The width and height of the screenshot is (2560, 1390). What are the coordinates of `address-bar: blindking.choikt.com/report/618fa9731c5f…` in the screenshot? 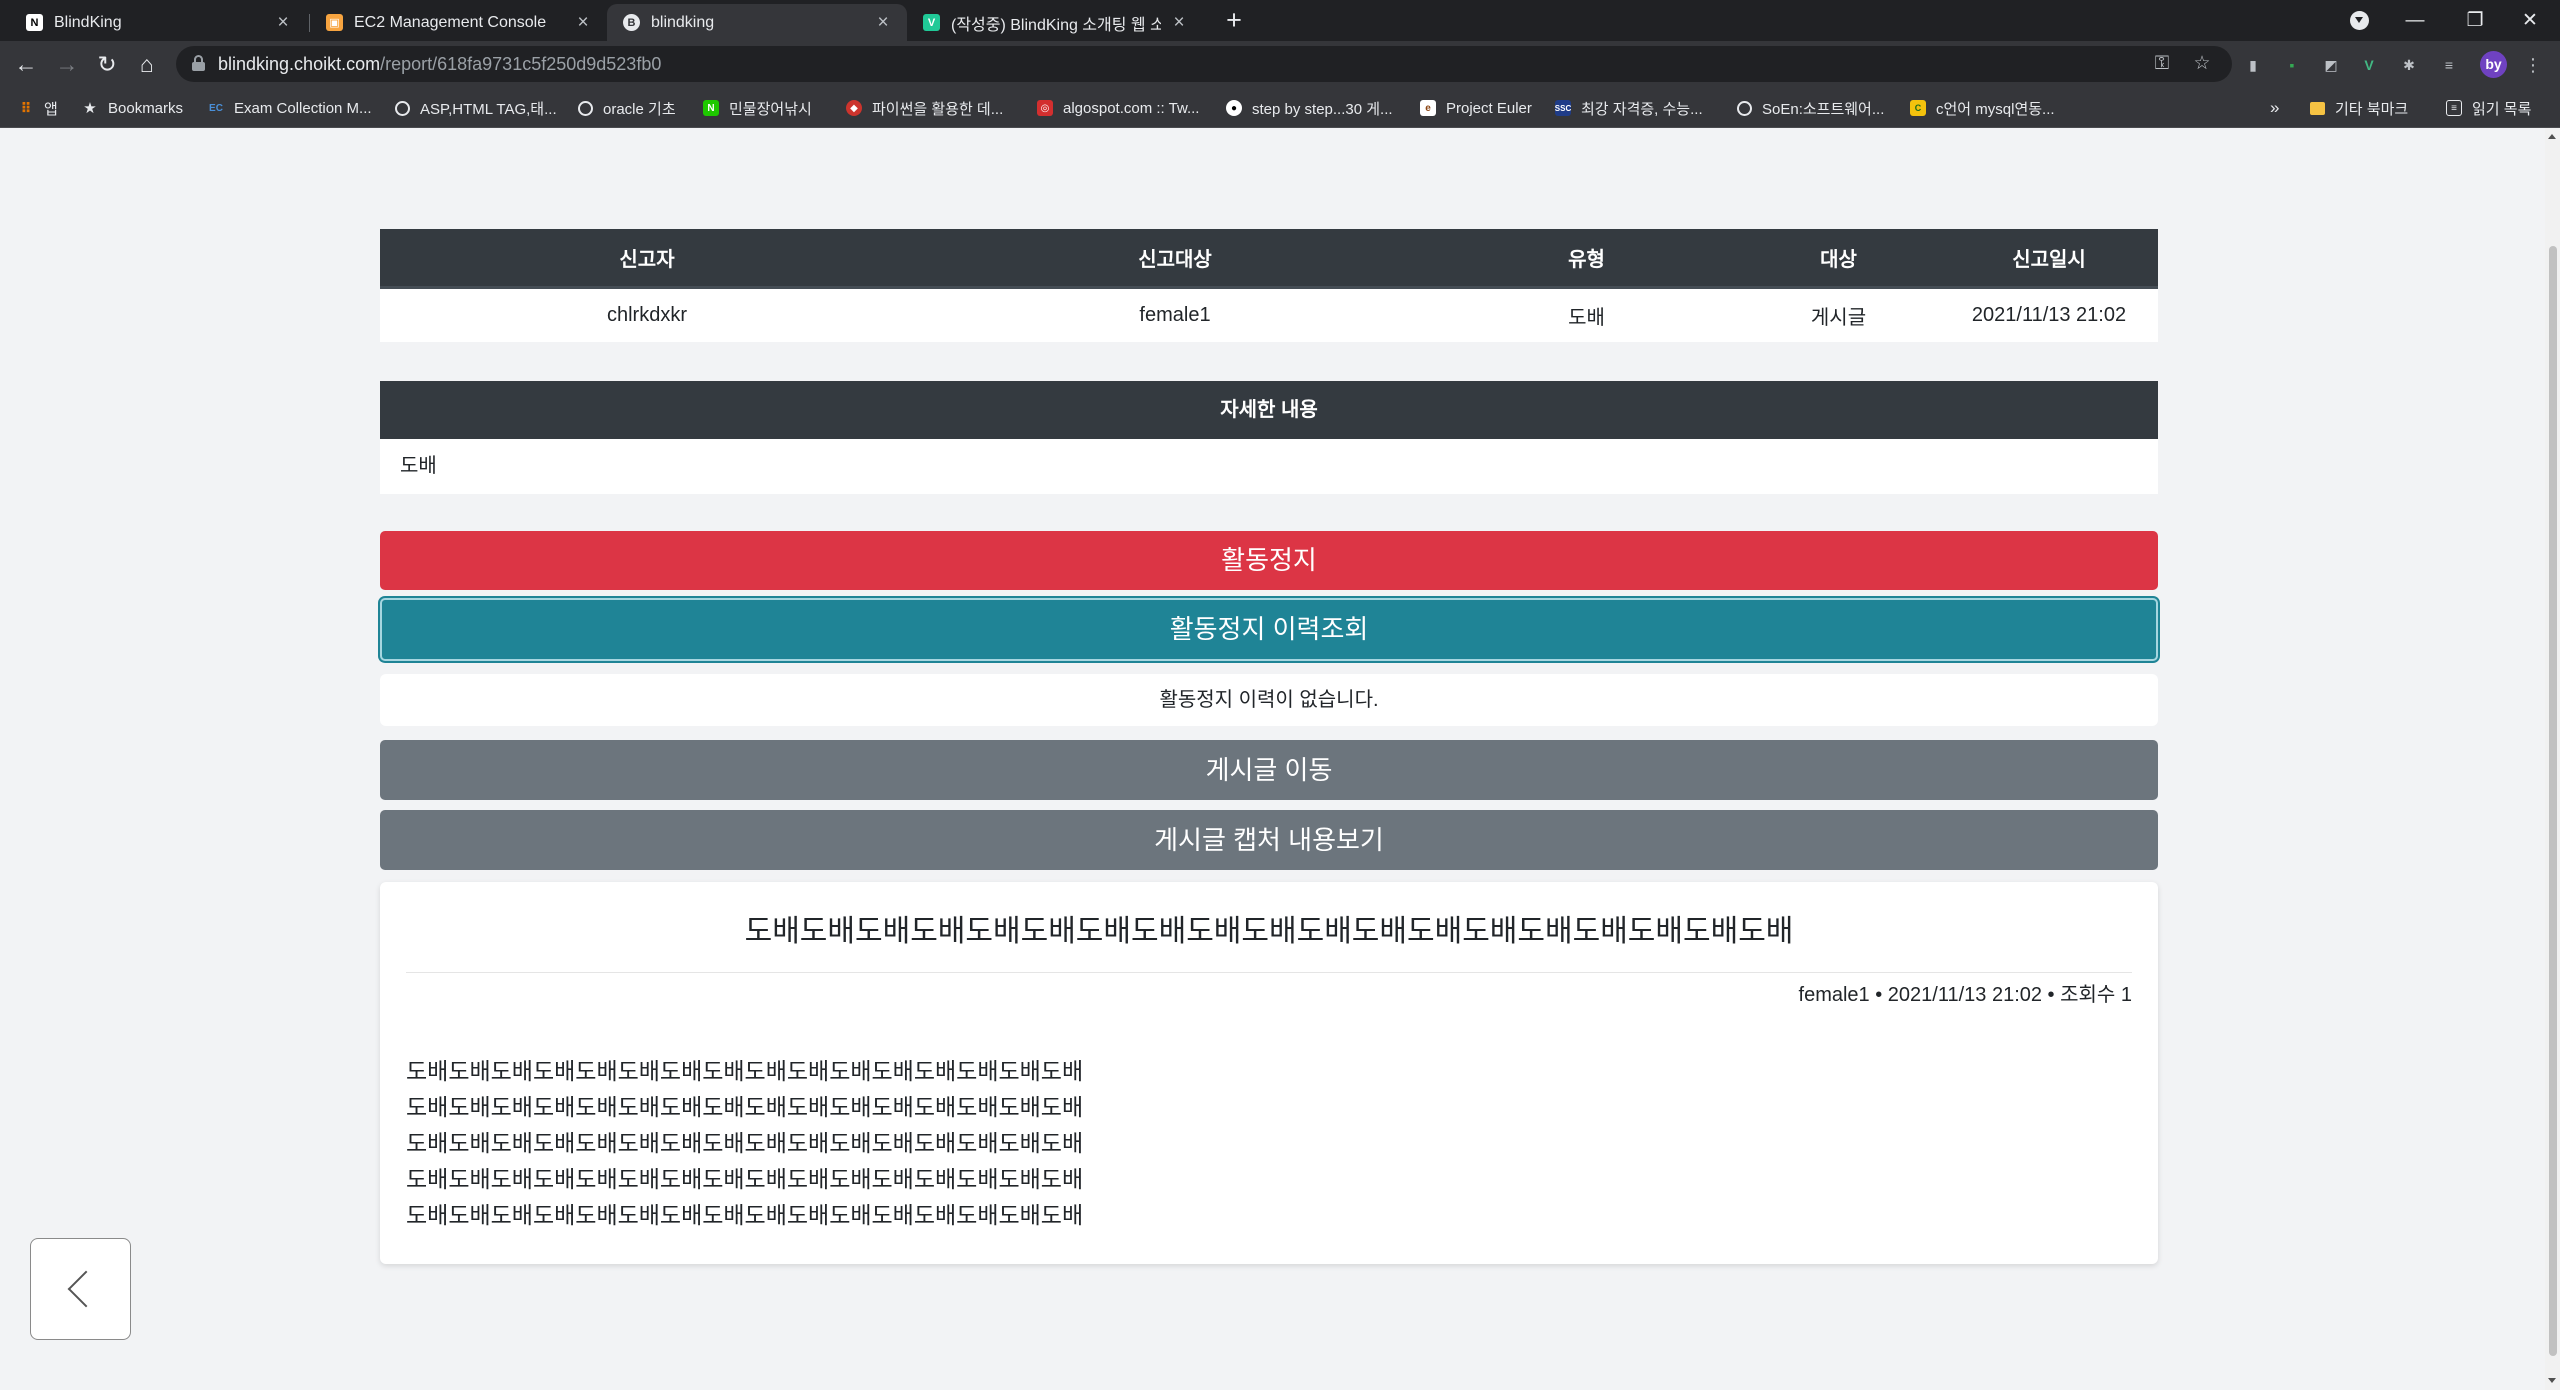 It's located at (1204, 64).